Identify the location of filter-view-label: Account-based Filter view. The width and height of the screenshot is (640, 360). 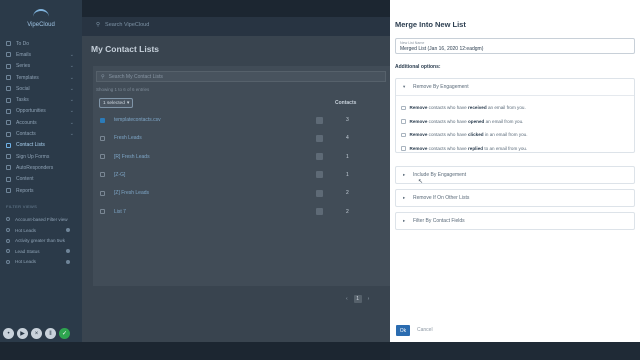
(41, 219).